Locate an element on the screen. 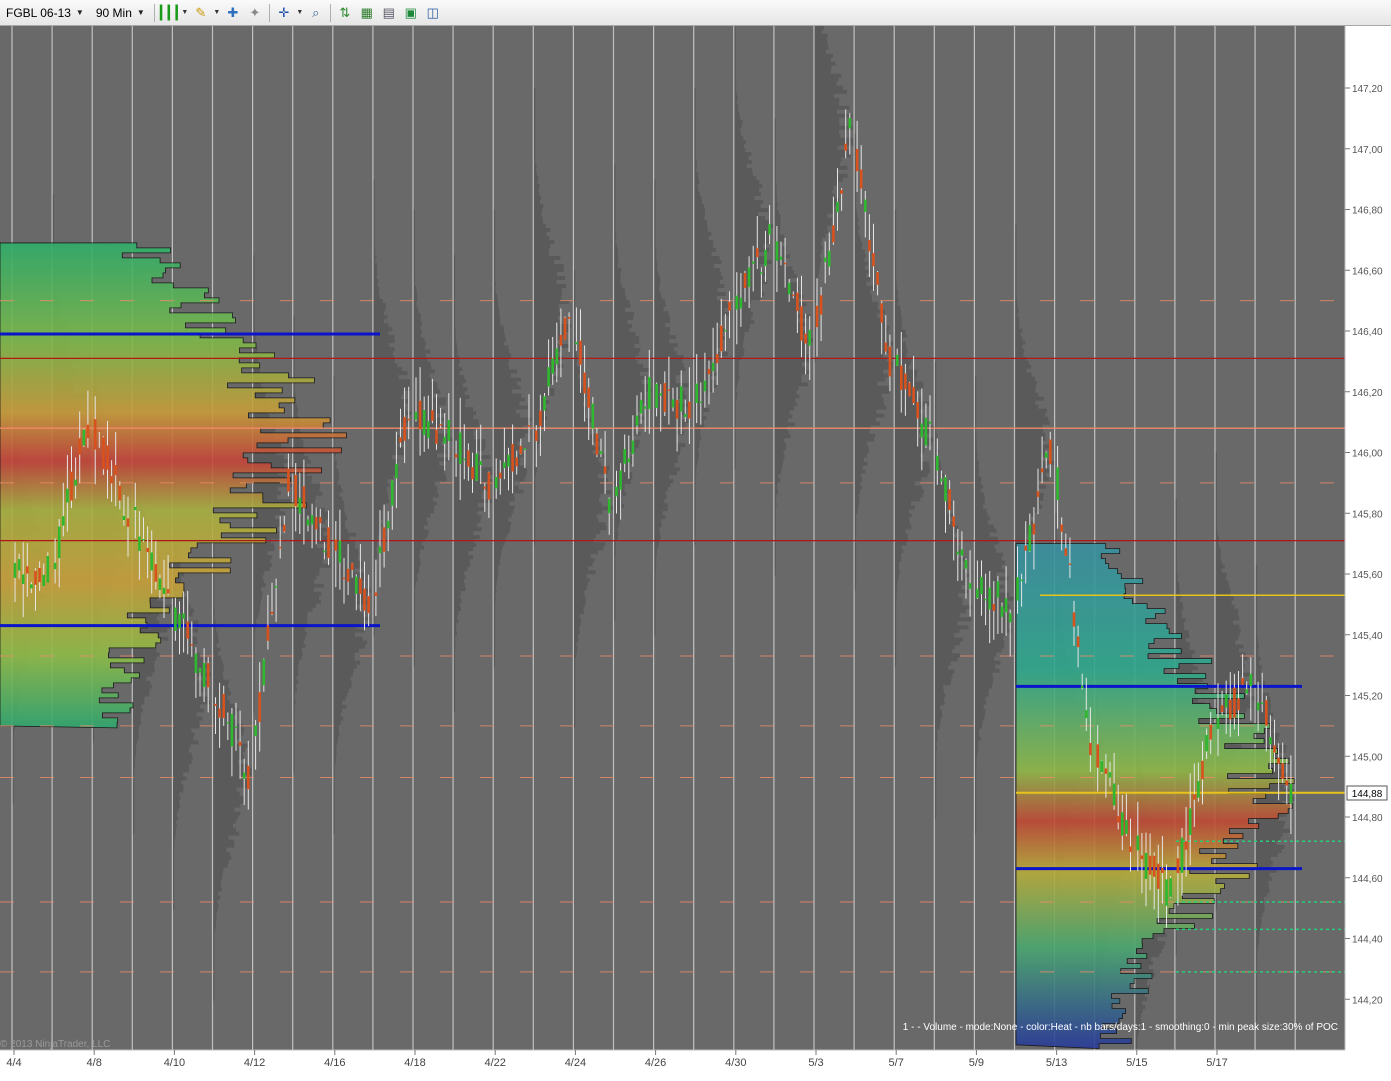 This screenshot has width=1391, height=1081. interval-label: 90 Min is located at coordinates (113, 12).